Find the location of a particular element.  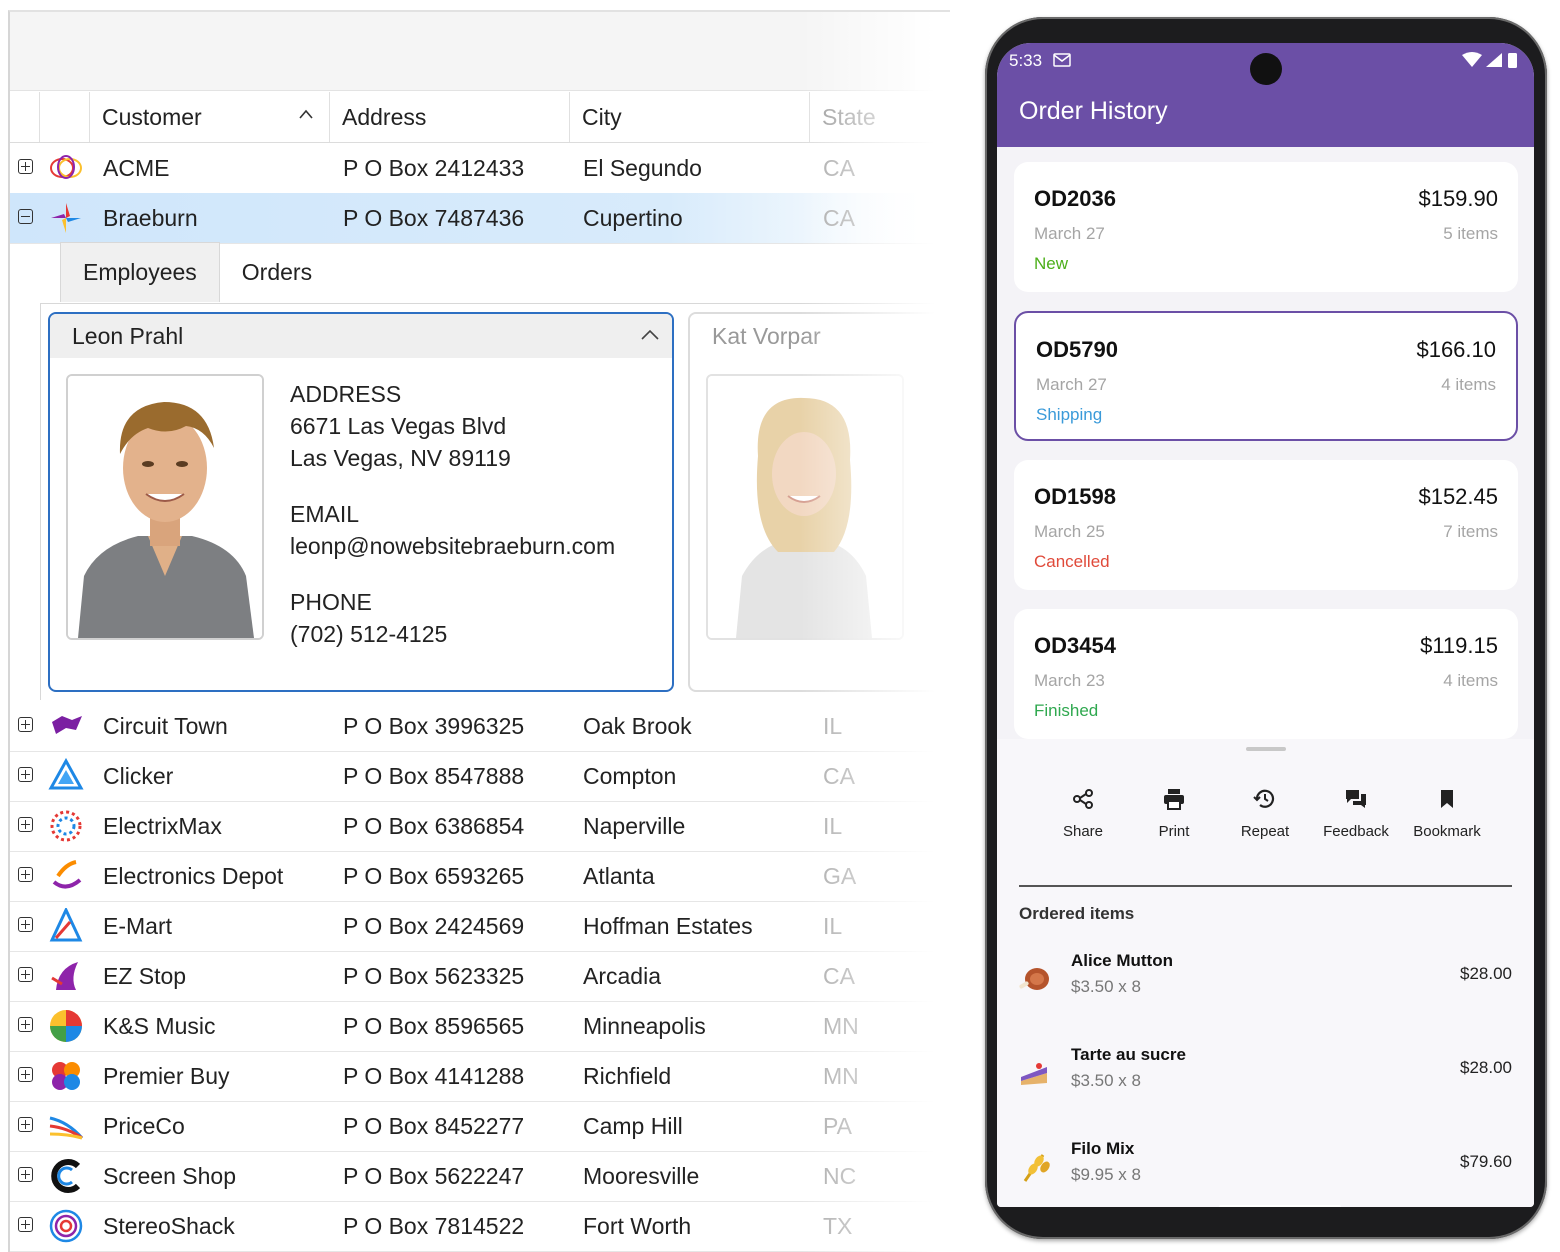

order-id: OD3454 is located at coordinates (1075, 645).